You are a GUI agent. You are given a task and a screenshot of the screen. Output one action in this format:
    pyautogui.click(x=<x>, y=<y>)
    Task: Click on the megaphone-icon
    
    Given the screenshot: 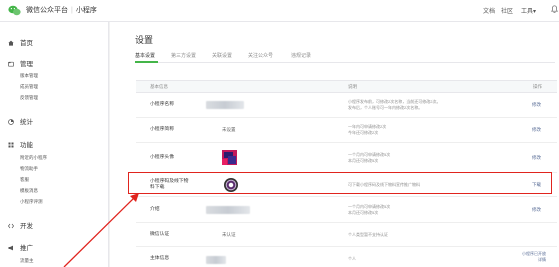 What is the action you would take?
    pyautogui.click(x=10, y=248)
    